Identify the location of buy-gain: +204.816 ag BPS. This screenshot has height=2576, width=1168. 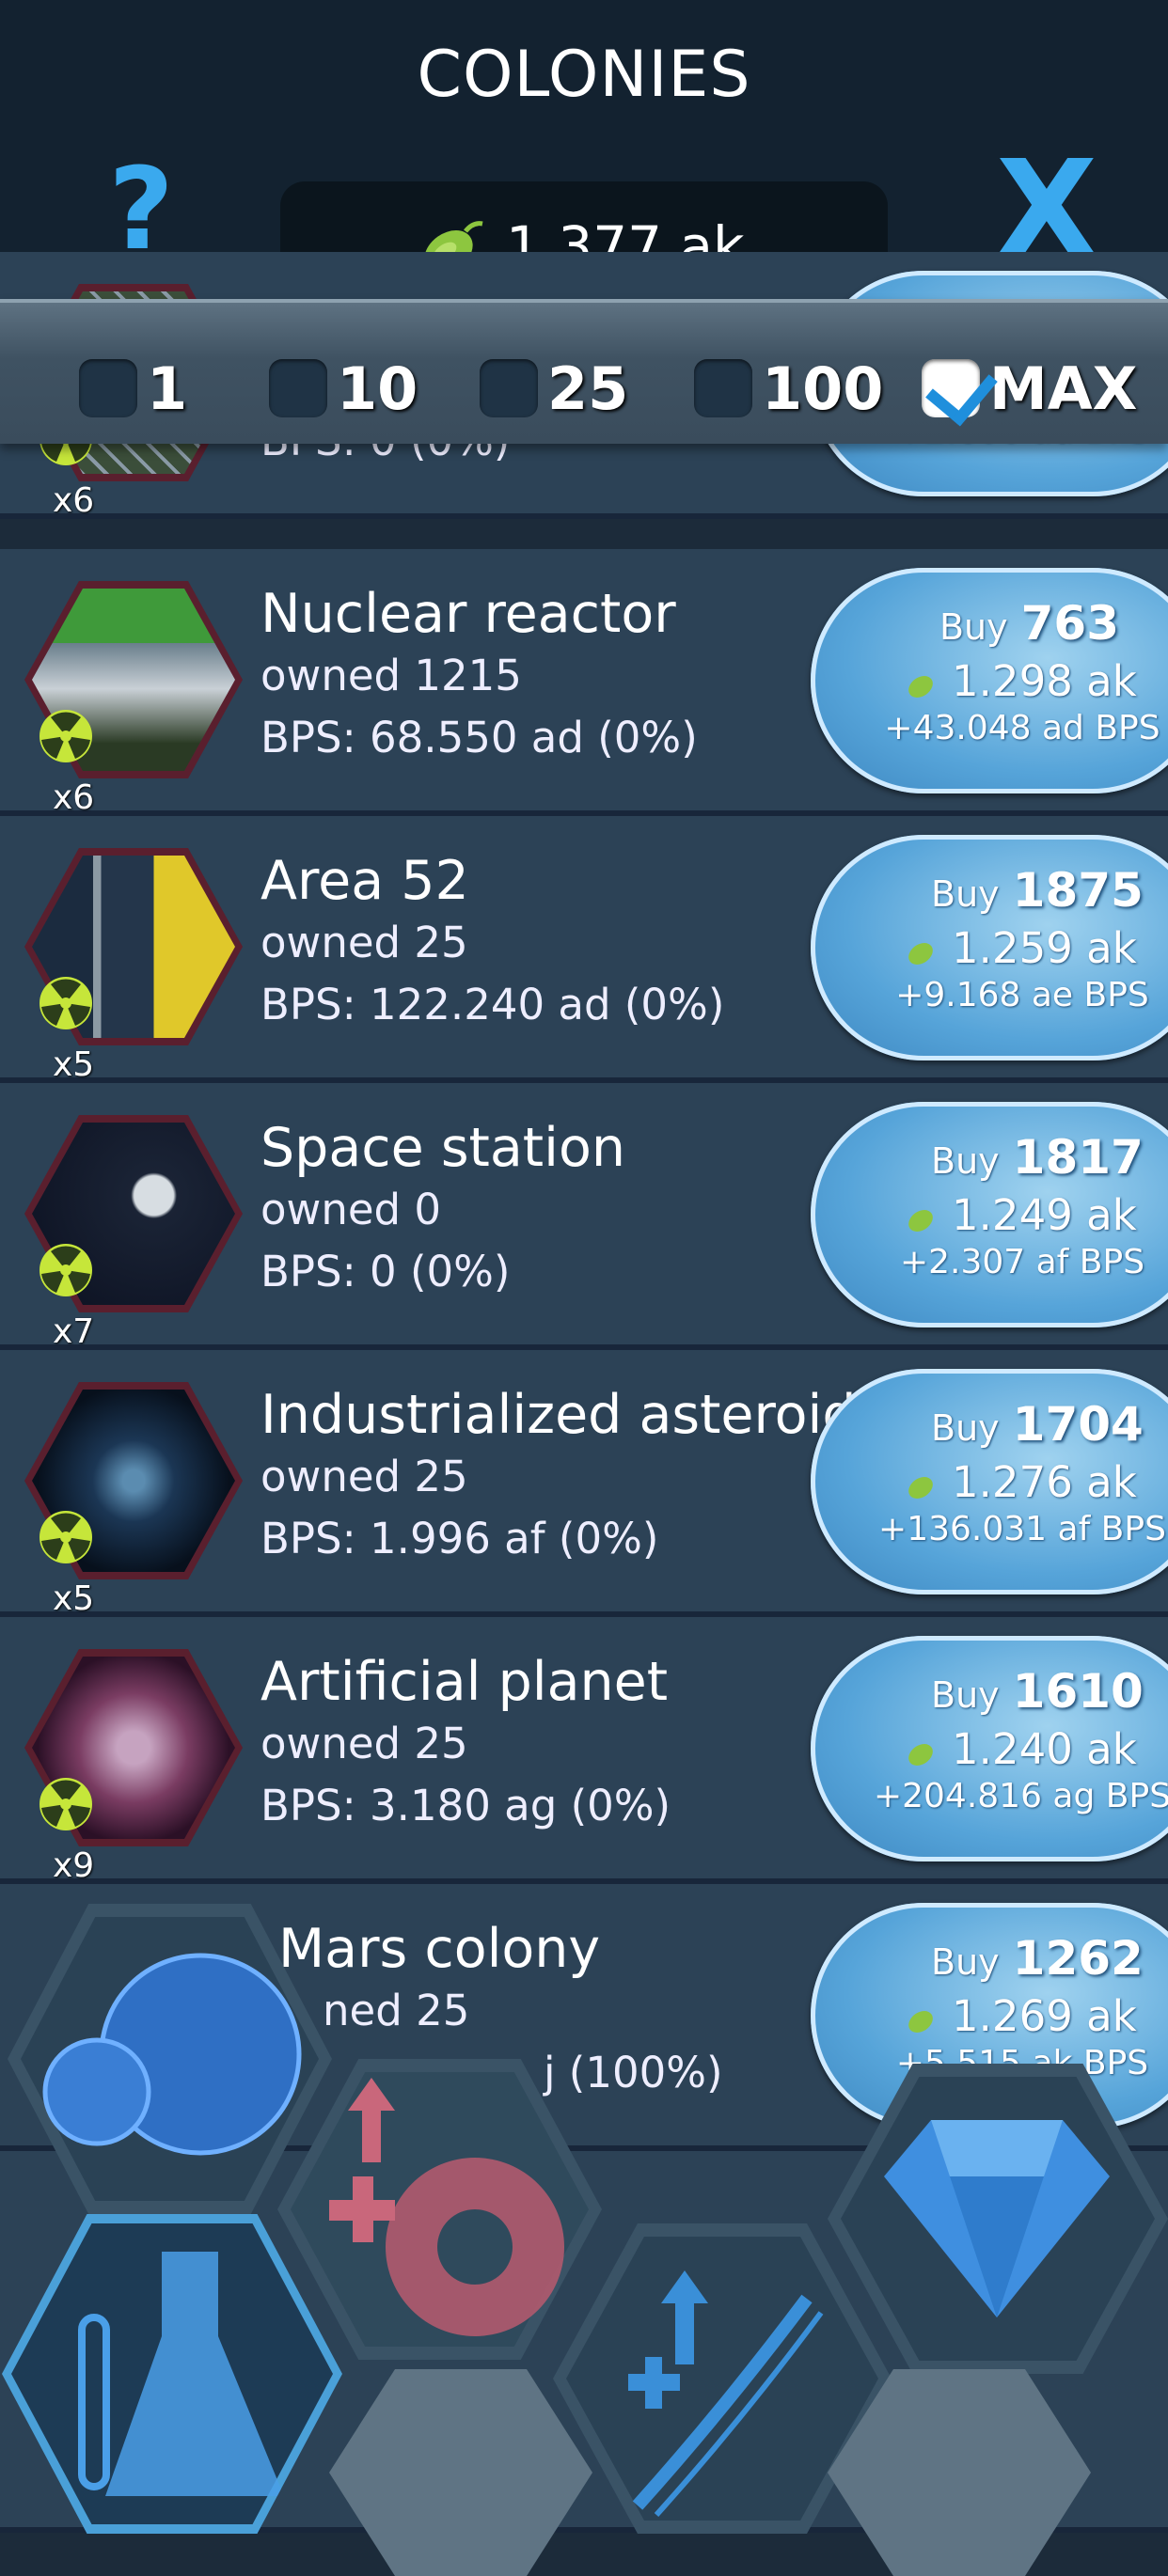
(1020, 1796).